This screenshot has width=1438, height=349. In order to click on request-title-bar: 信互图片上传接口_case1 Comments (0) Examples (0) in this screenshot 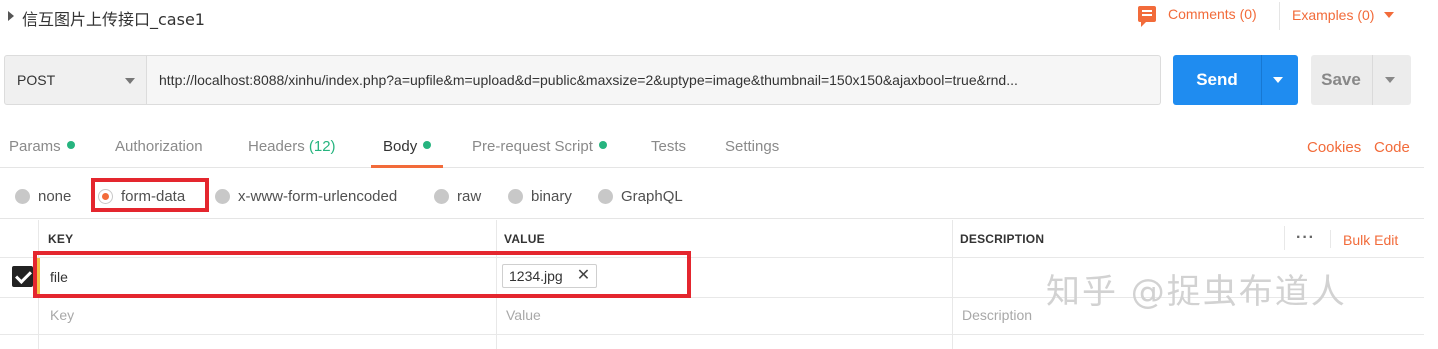, I will do `click(712, 17)`.